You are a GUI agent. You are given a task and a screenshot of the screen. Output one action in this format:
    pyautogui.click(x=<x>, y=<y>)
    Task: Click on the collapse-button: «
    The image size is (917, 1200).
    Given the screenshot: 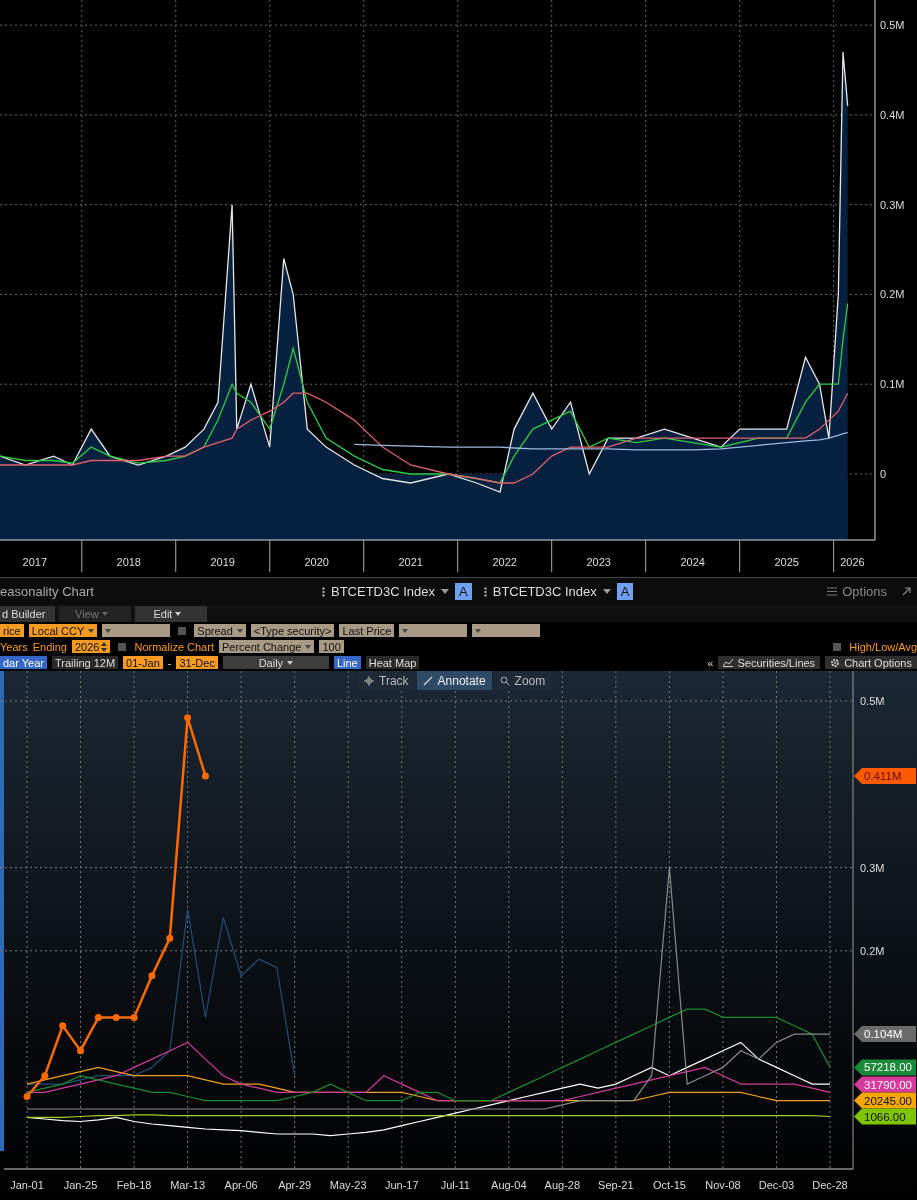 What is the action you would take?
    pyautogui.click(x=710, y=662)
    